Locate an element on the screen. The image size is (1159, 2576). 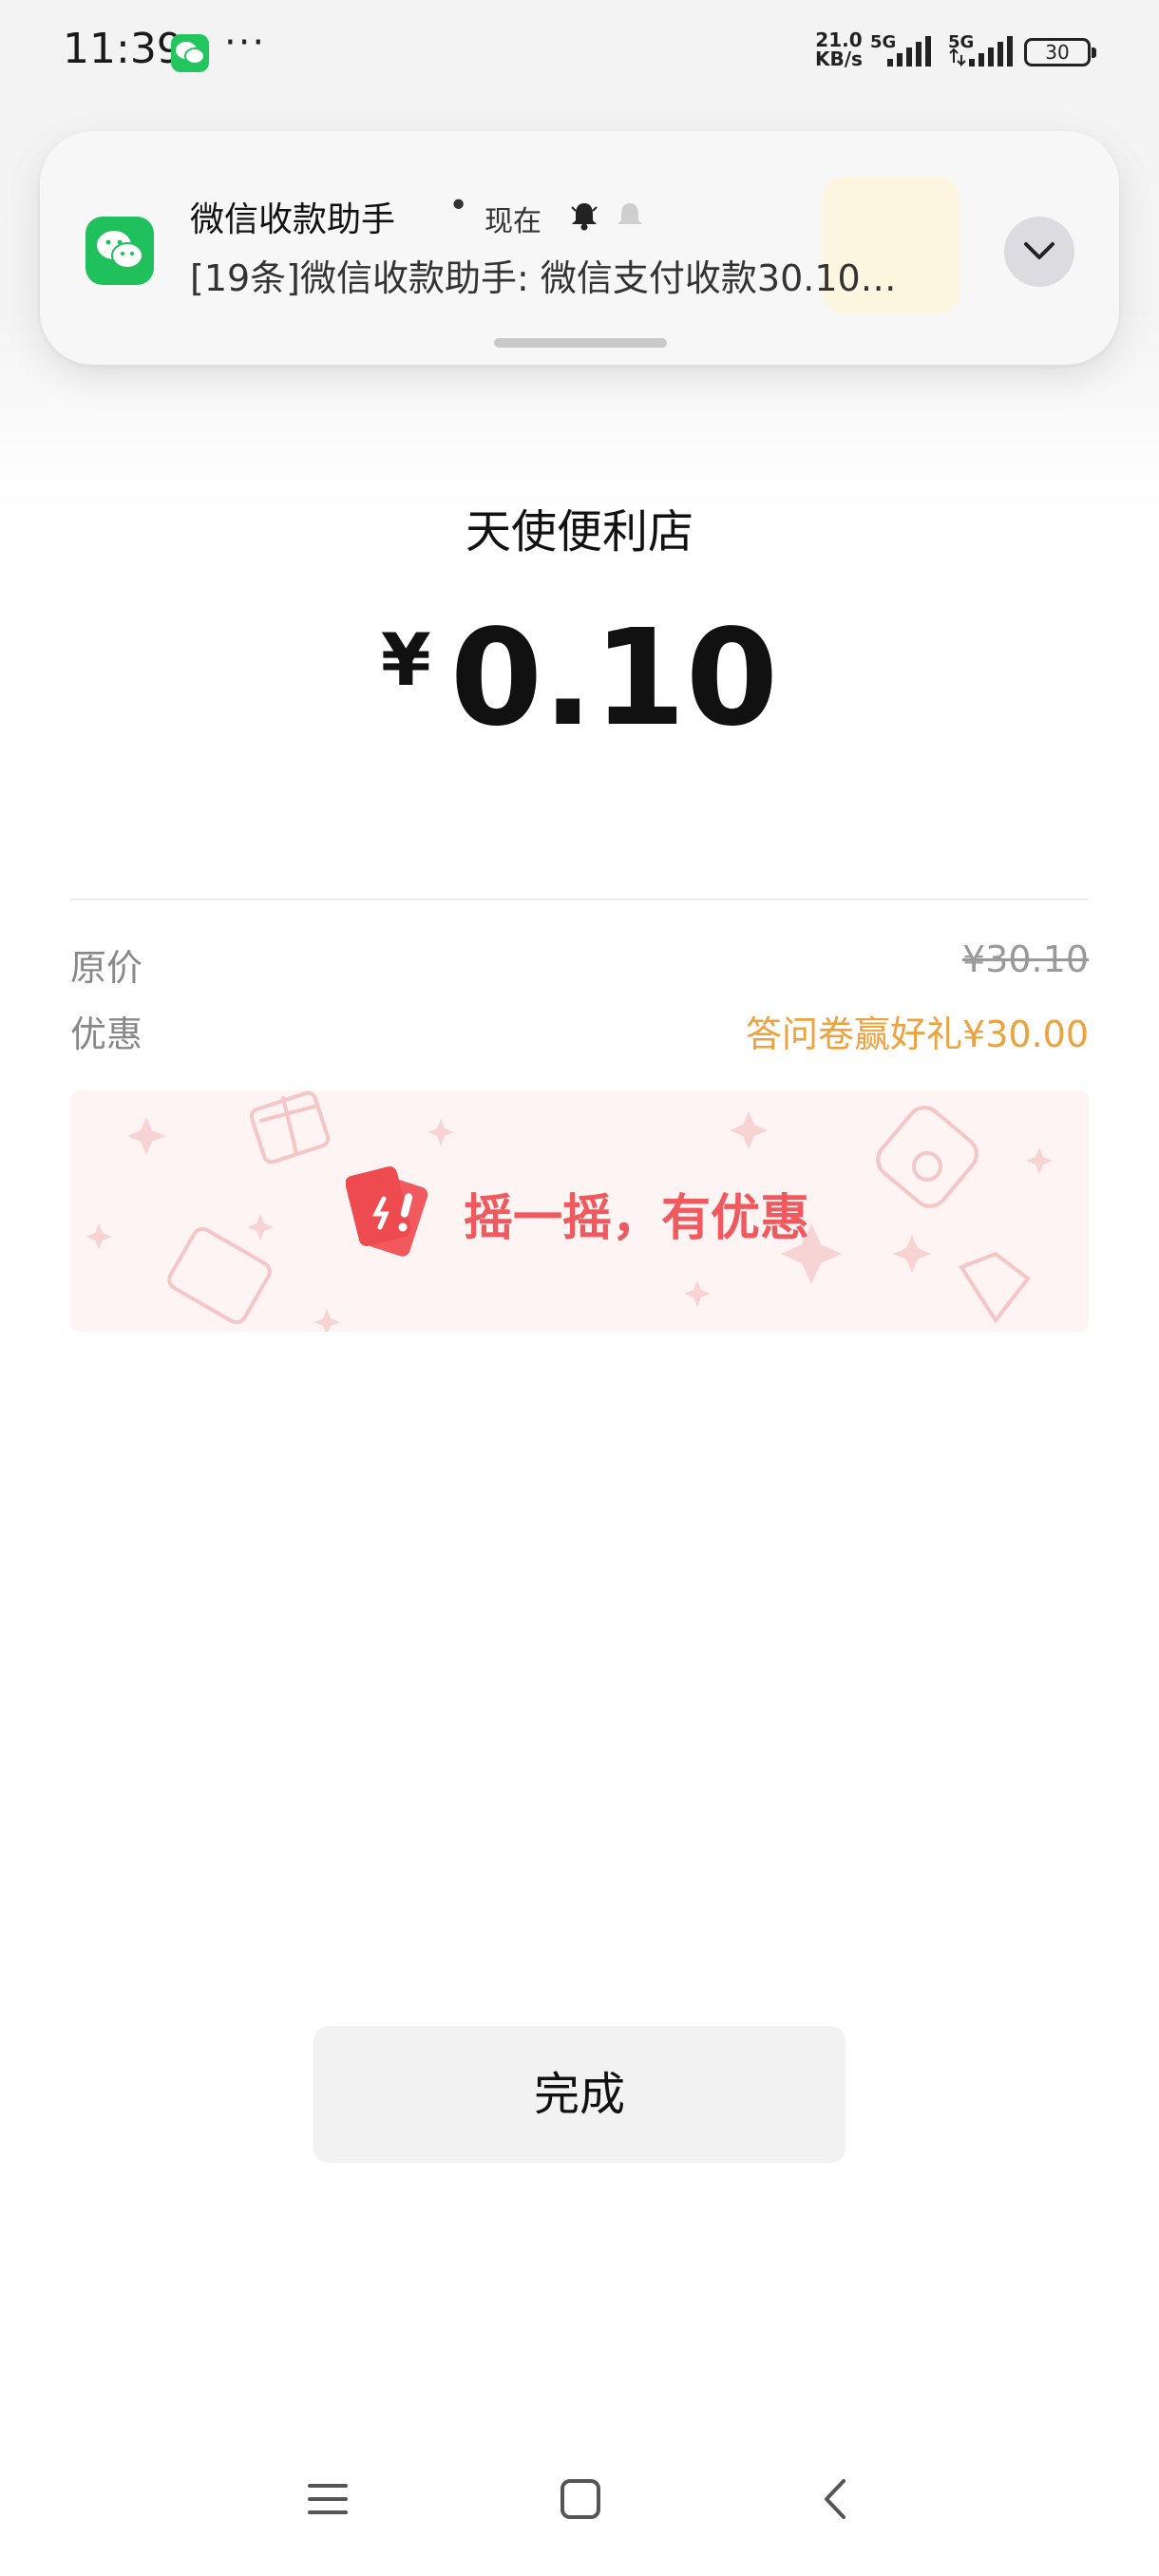
status-bar: 11:39 ··· 21.0 KB/s 5G 5G 30 is located at coordinates (579, 52).